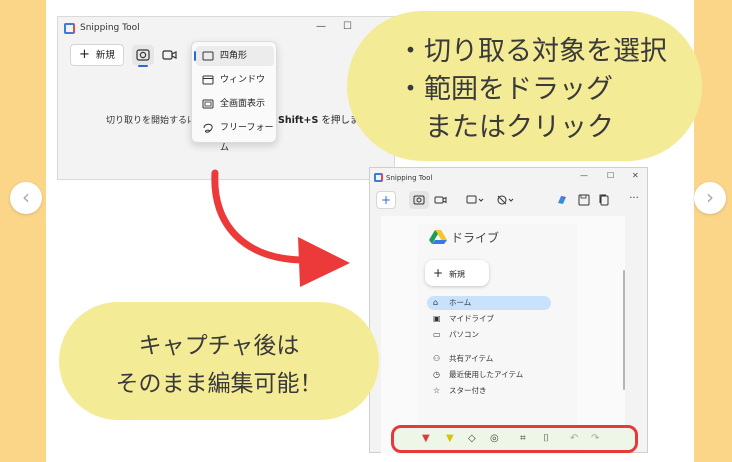 Image resolution: width=732 pixels, height=462 pixels. What do you see at coordinates (208, 56) in the screenshot?
I see `rectangle-icon` at bounding box center [208, 56].